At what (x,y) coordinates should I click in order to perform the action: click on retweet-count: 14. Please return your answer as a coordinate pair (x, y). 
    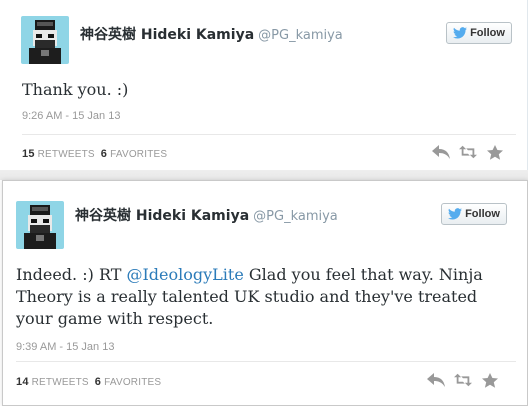
    Looking at the image, I should click on (22, 382).